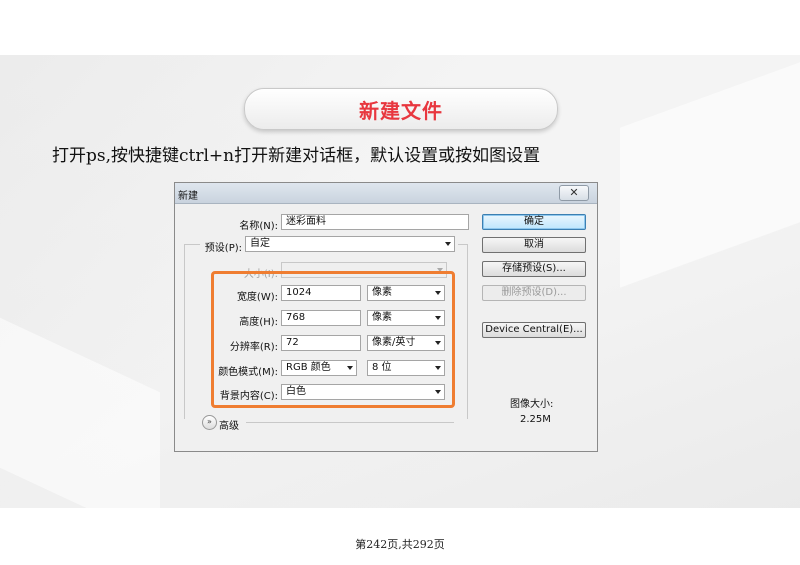 The image size is (800, 565). What do you see at coordinates (448, 244) in the screenshot?
I see `chevron-down-icon` at bounding box center [448, 244].